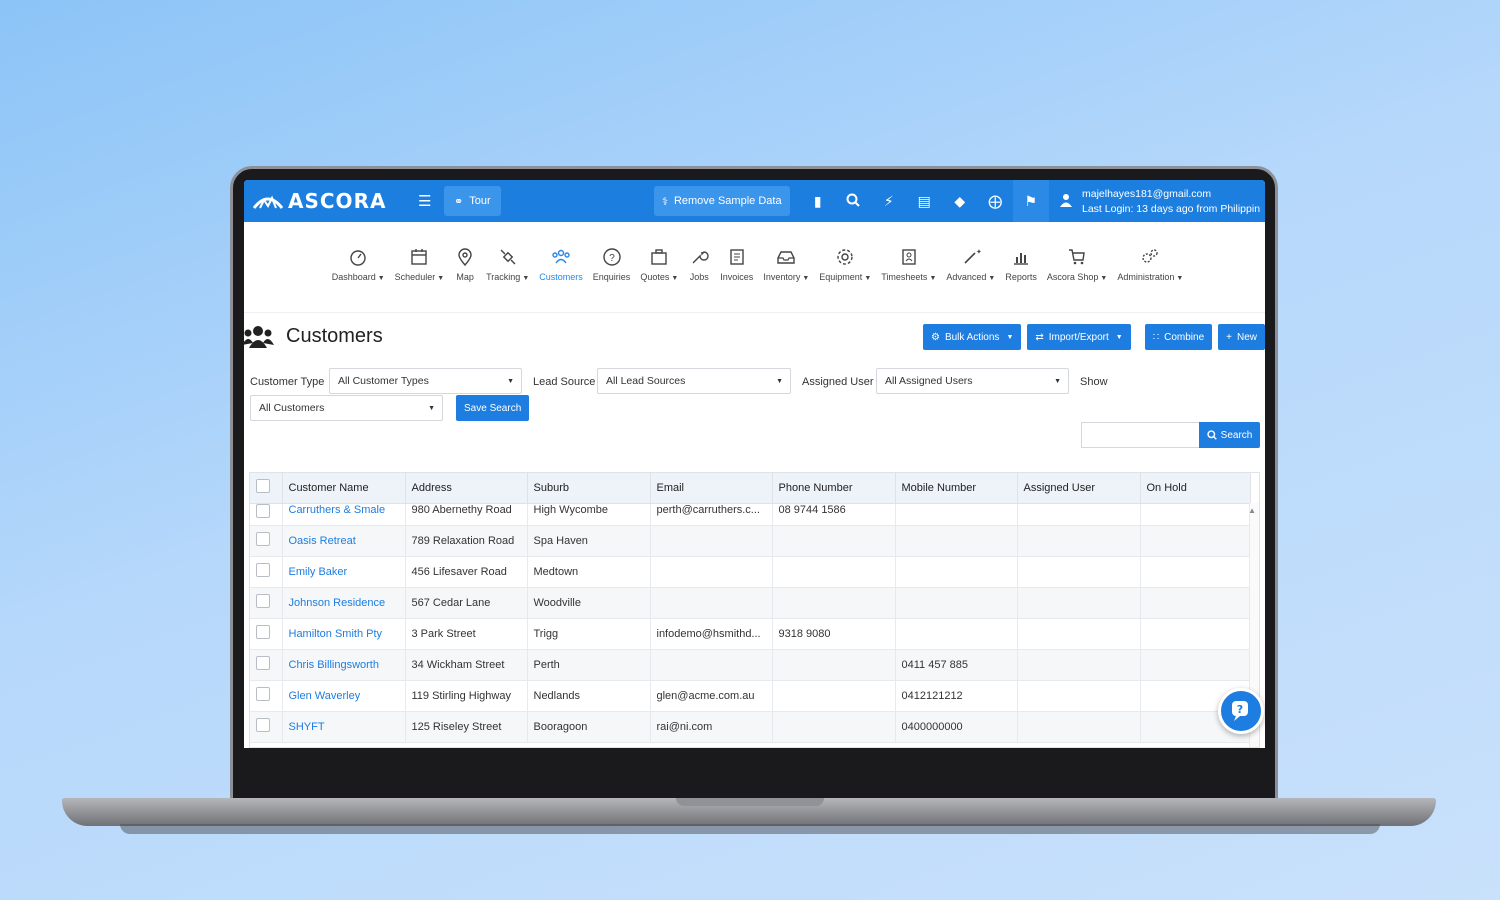 The height and width of the screenshot is (900, 1500). Describe the element at coordinates (960, 201) in the screenshot. I see `tag-icon: ◆` at that location.